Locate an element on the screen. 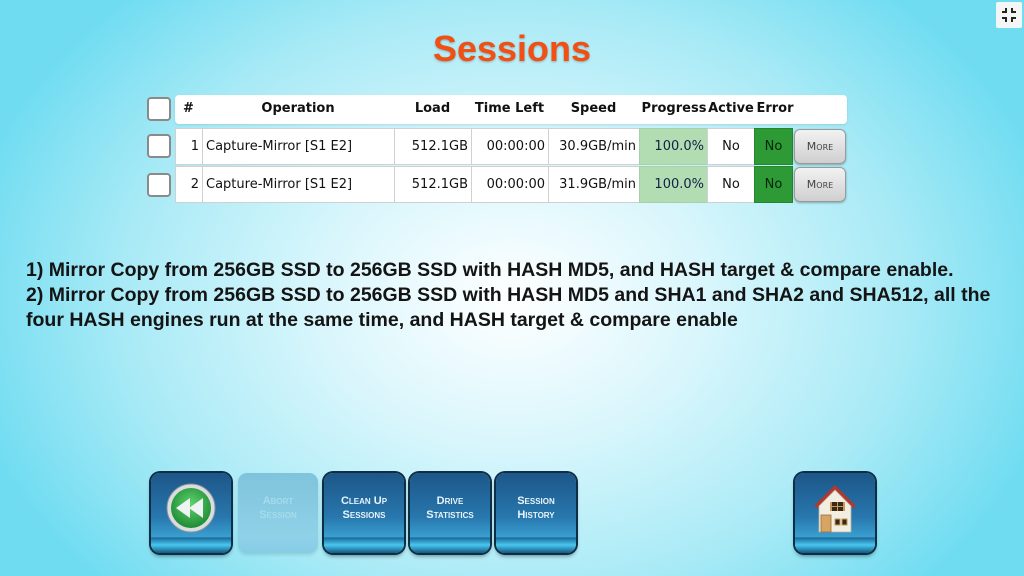  drive-statistics-button: Drive Statistics is located at coordinates (450, 513).